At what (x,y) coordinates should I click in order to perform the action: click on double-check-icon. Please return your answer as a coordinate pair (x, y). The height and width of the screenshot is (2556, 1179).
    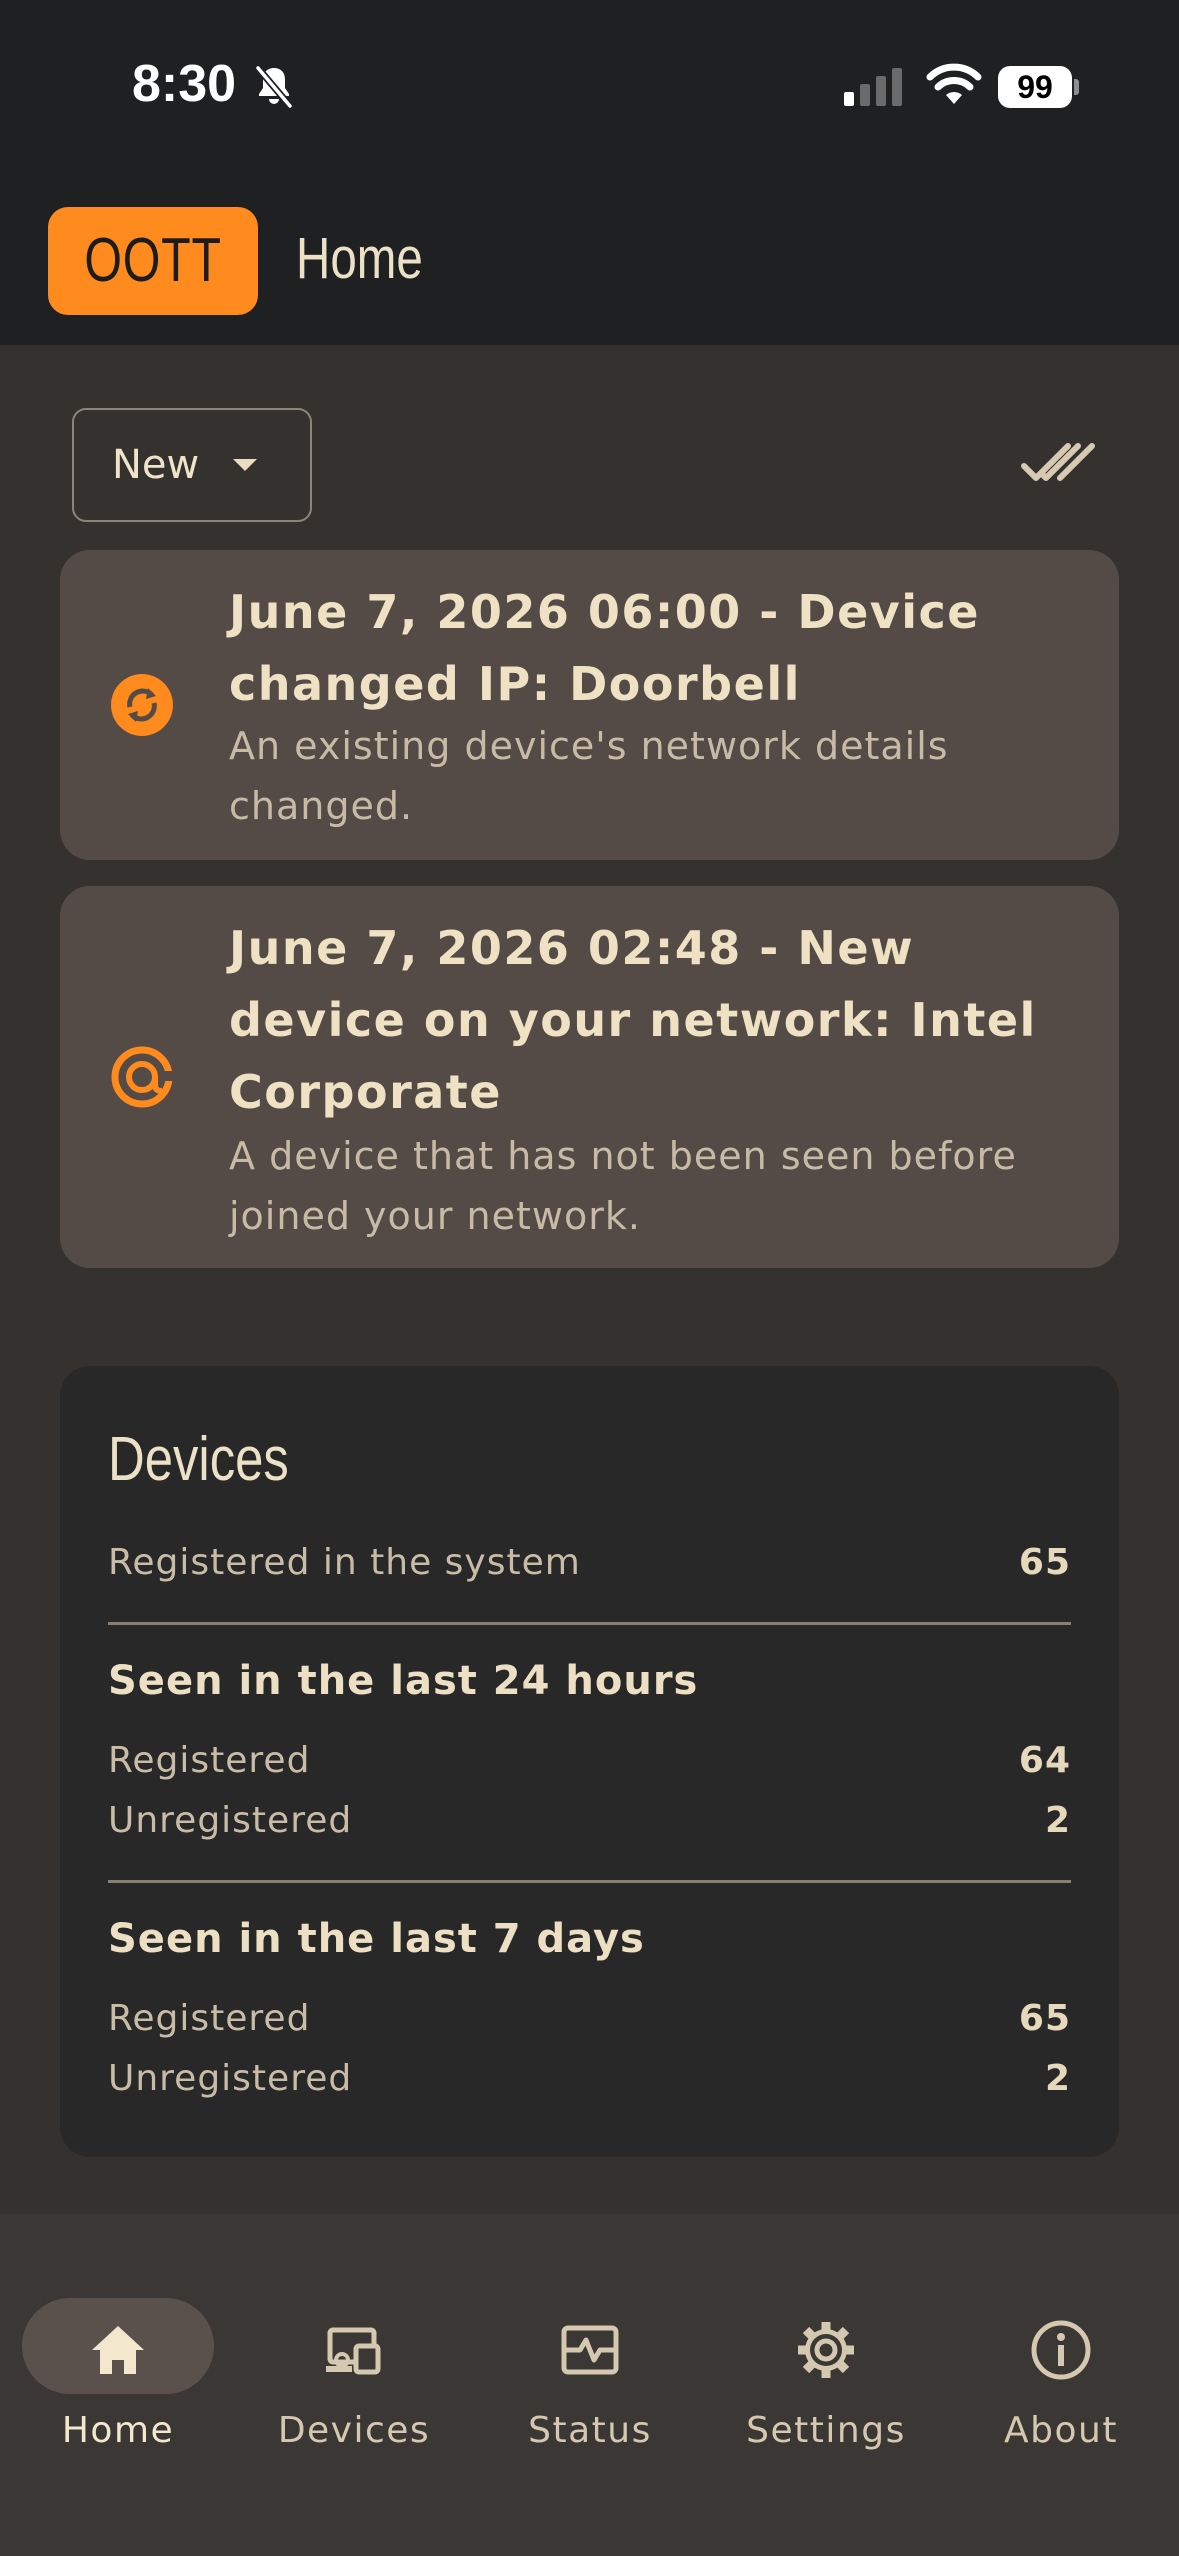
    Looking at the image, I should click on (1056, 464).